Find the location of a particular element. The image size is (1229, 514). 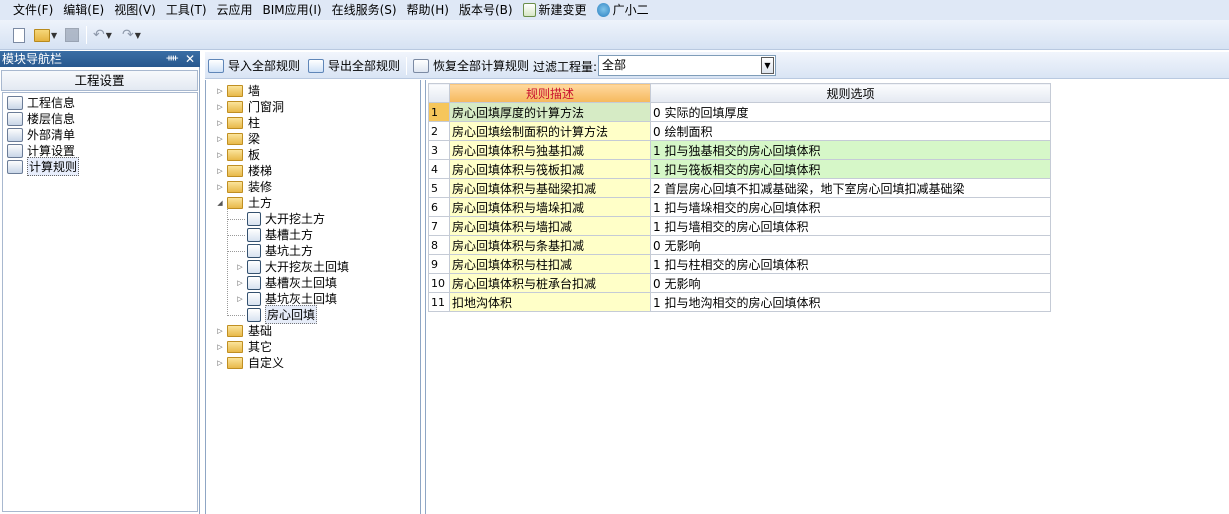

close-icon: ✕ is located at coordinates (190, 59).